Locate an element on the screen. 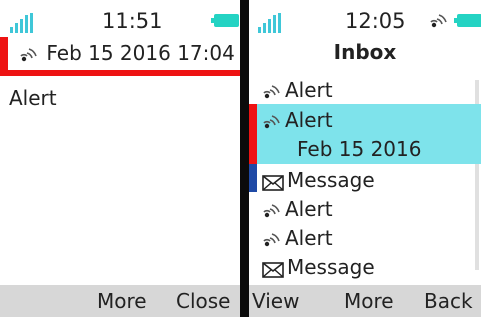  view-softkey: View is located at coordinates (275, 301).